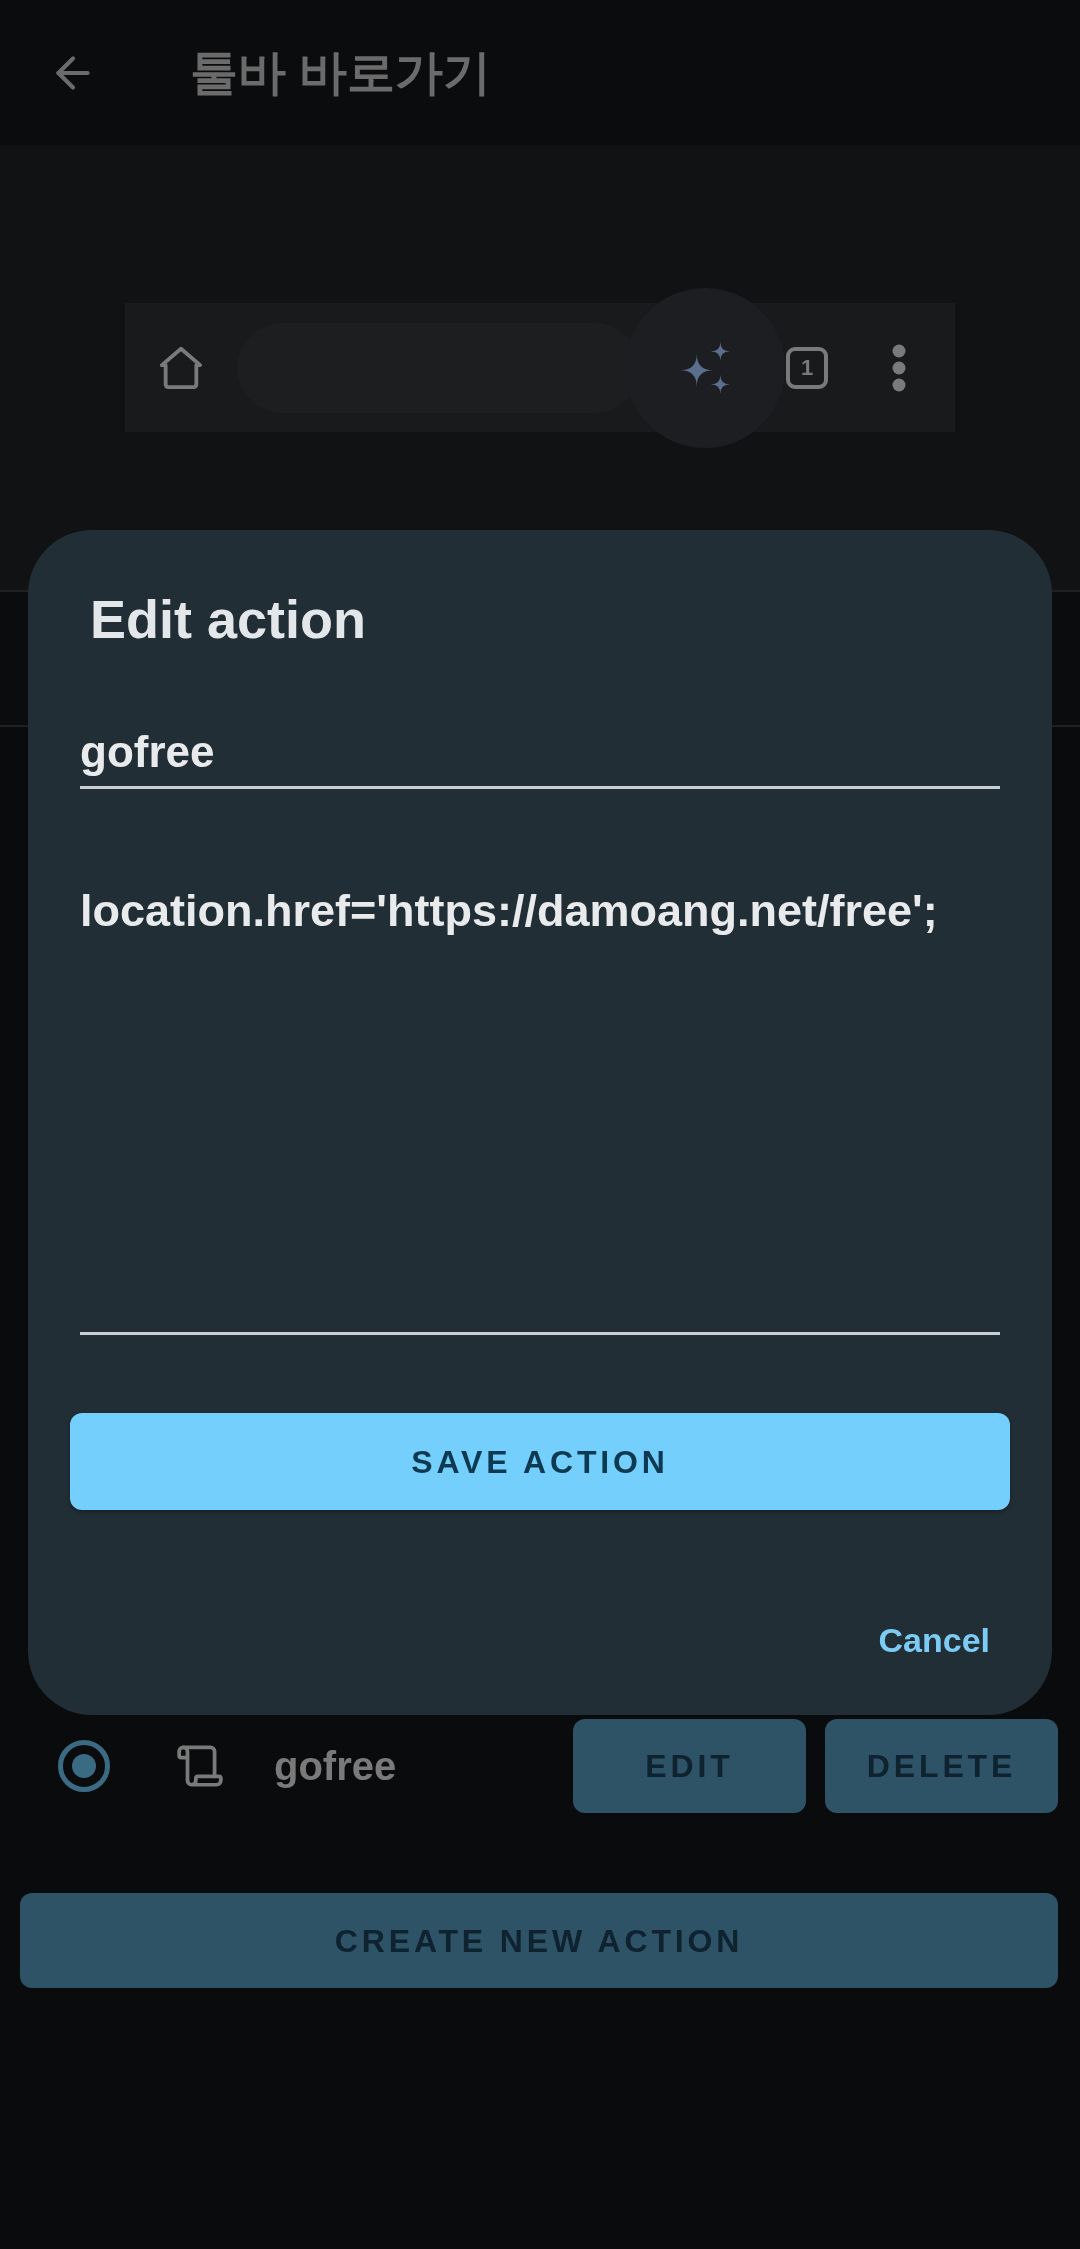  Describe the element at coordinates (899, 367) in the screenshot. I see `more-menu-icon` at that location.